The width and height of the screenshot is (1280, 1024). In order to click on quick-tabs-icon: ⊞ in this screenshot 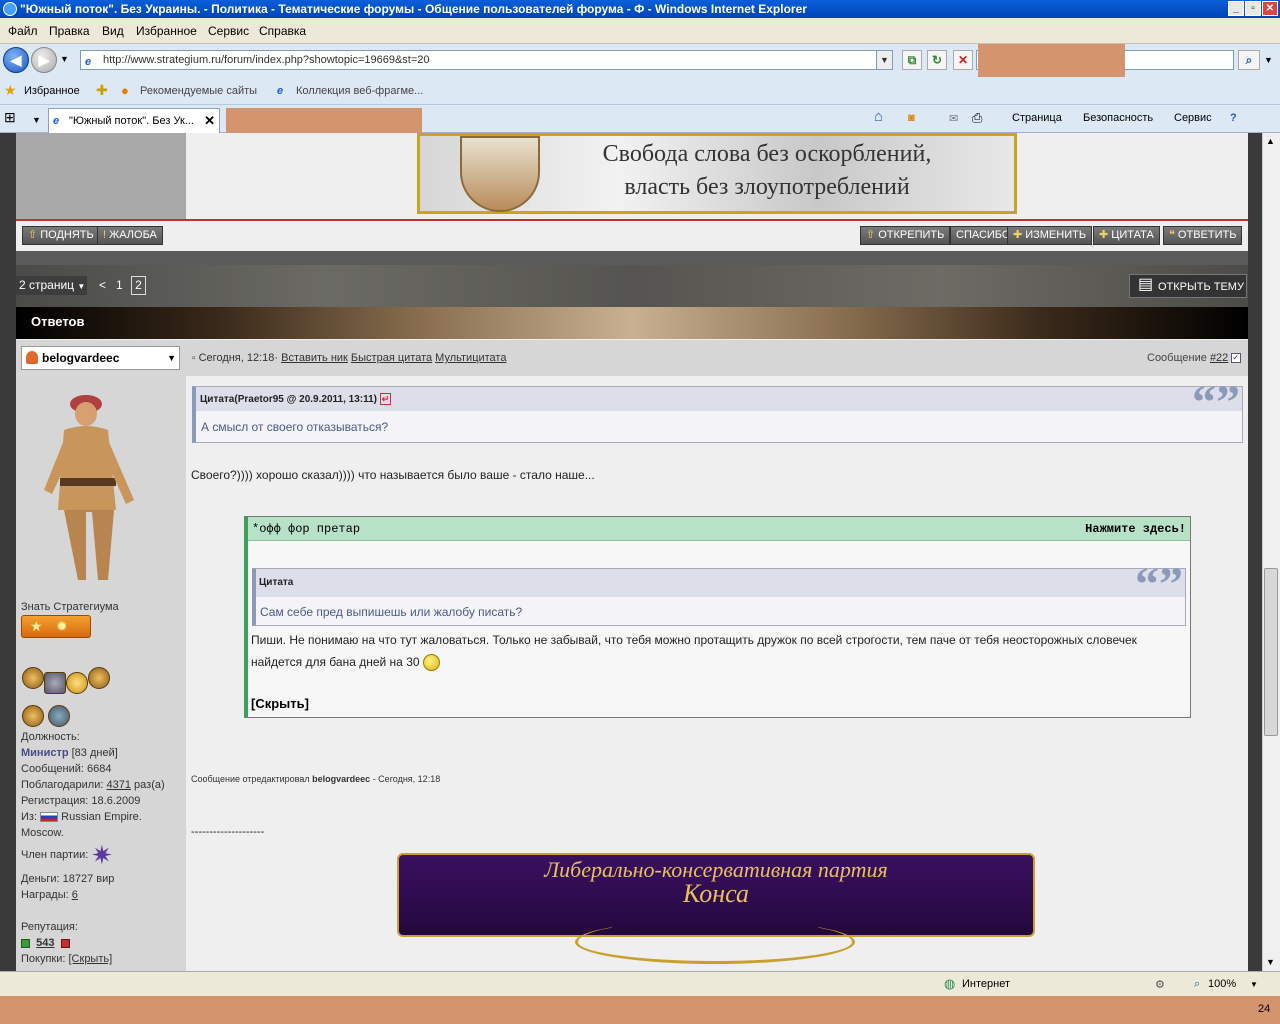, I will do `click(10, 117)`.